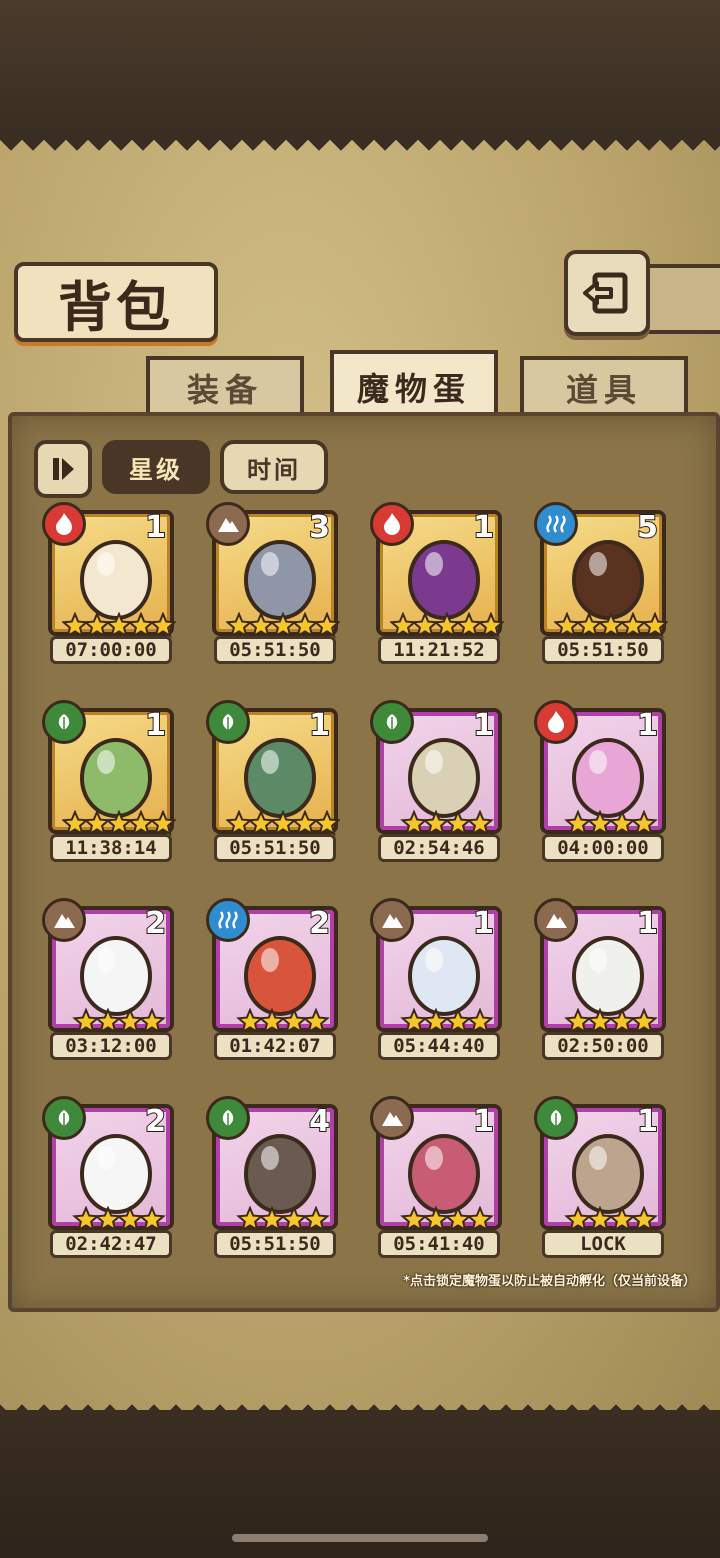 This screenshot has height=1558, width=720. What do you see at coordinates (603, 1046) in the screenshot?
I see `hatch-timer: 02:50:00` at bounding box center [603, 1046].